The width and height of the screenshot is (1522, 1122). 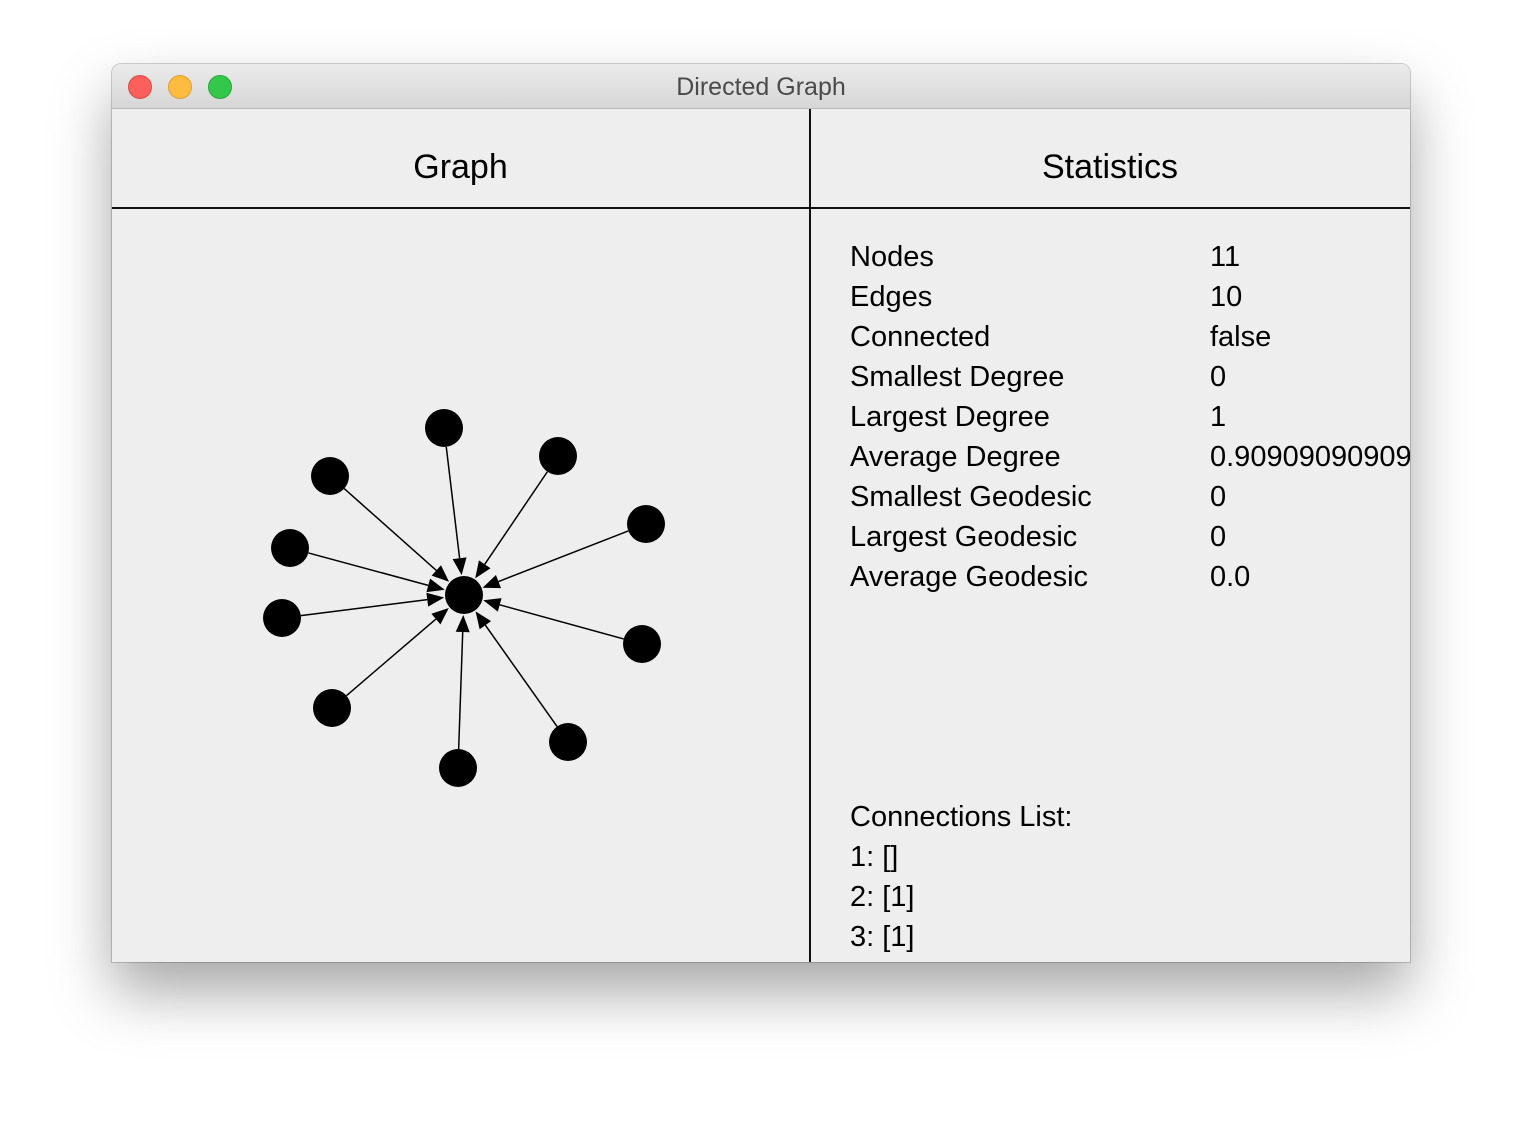 What do you see at coordinates (961, 817) in the screenshot?
I see `connections-list-title: Connections List:` at bounding box center [961, 817].